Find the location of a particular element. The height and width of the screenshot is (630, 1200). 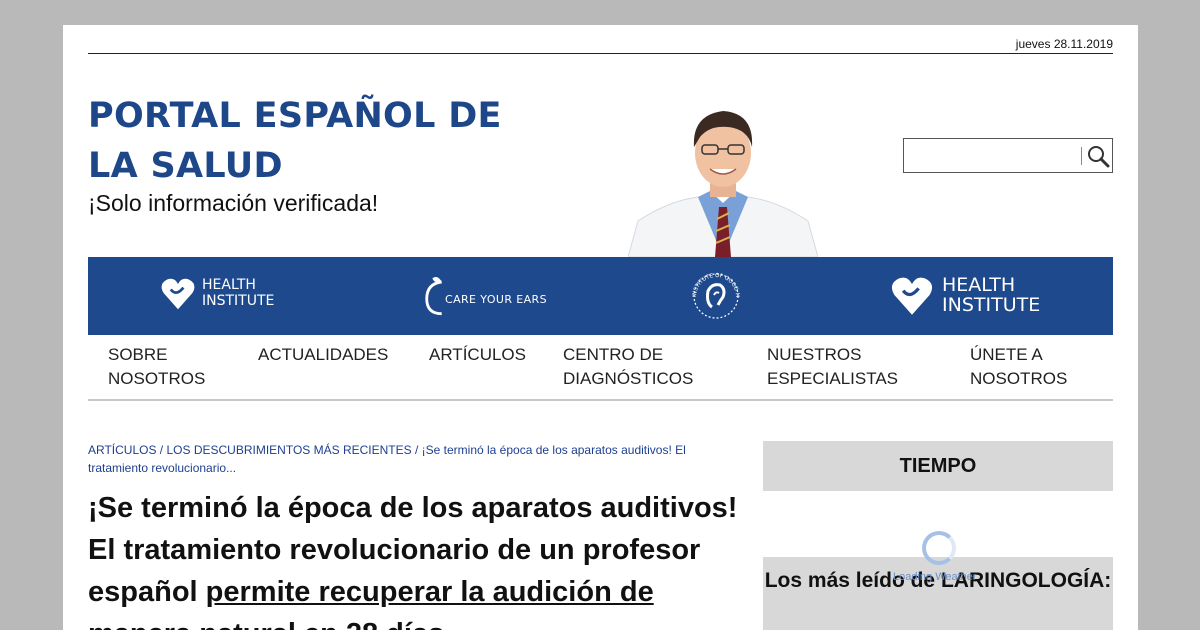

health-institute-logo: HEALTH INSTITUTE is located at coordinates (225, 296).